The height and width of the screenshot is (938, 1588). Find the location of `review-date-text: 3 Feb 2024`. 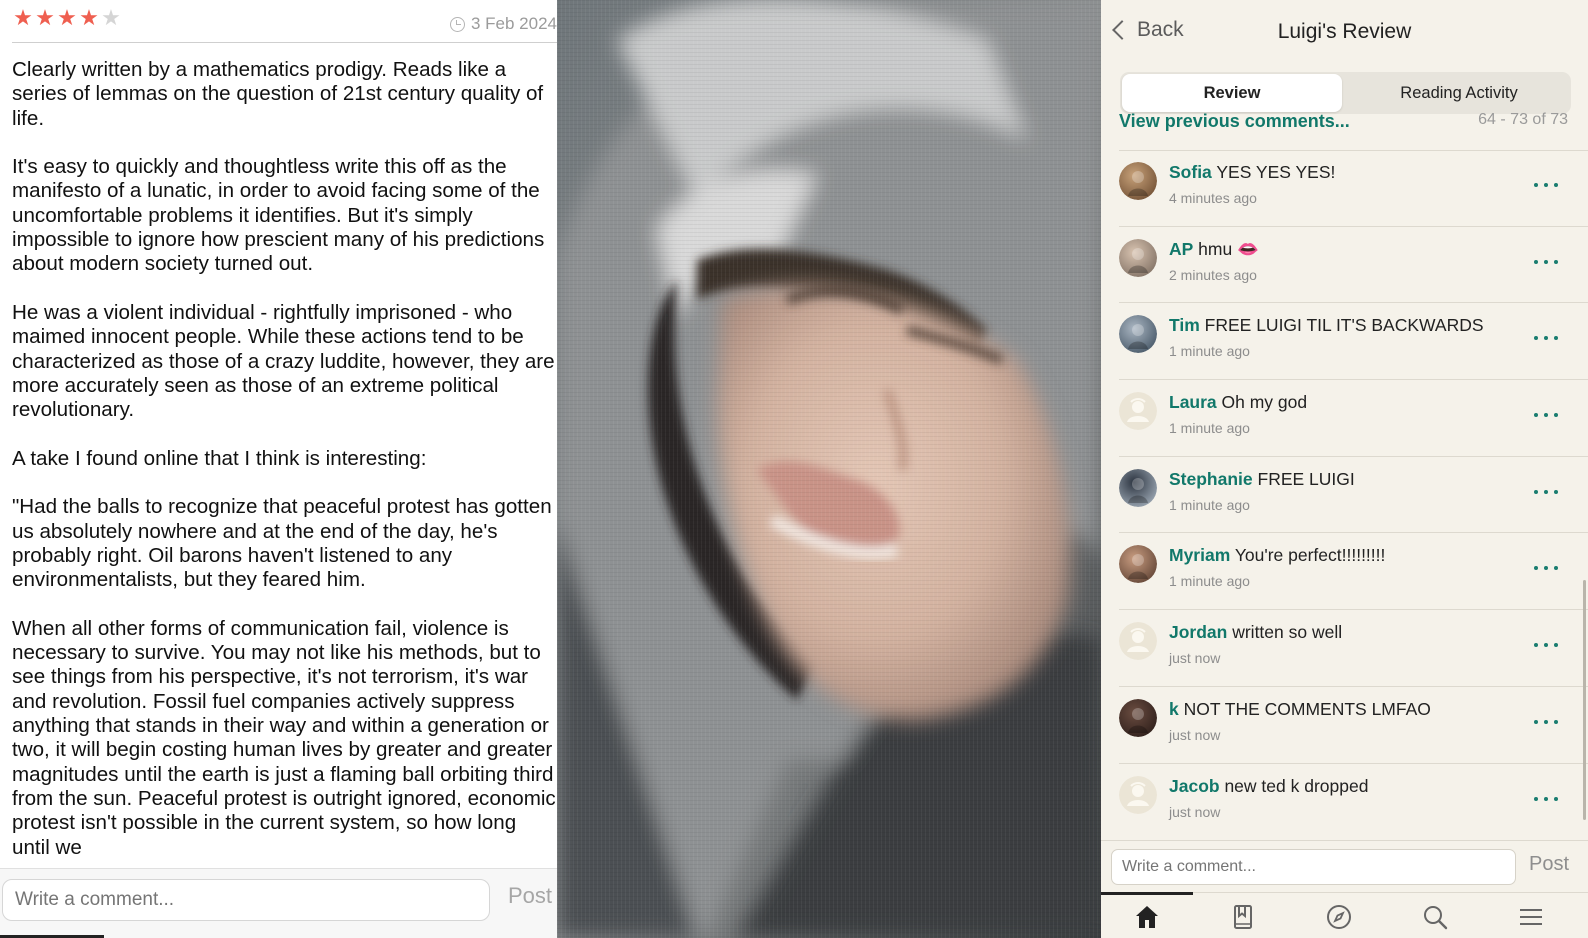

review-date-text: 3 Feb 2024 is located at coordinates (513, 23).